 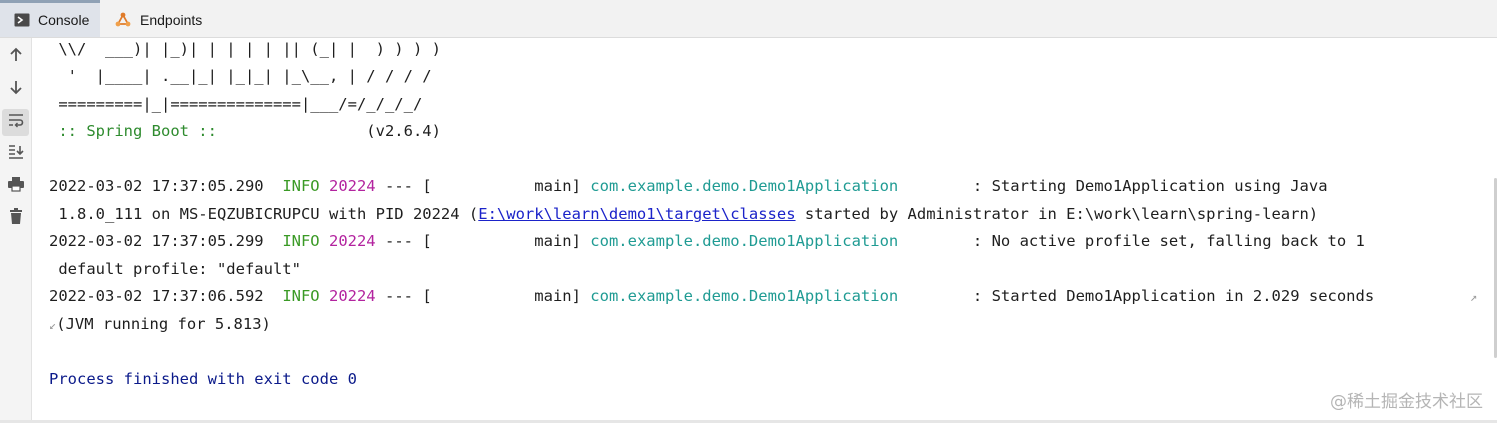 What do you see at coordinates (1178, 241) in the screenshot?
I see `log-message: No active profile set, falling back to 1` at bounding box center [1178, 241].